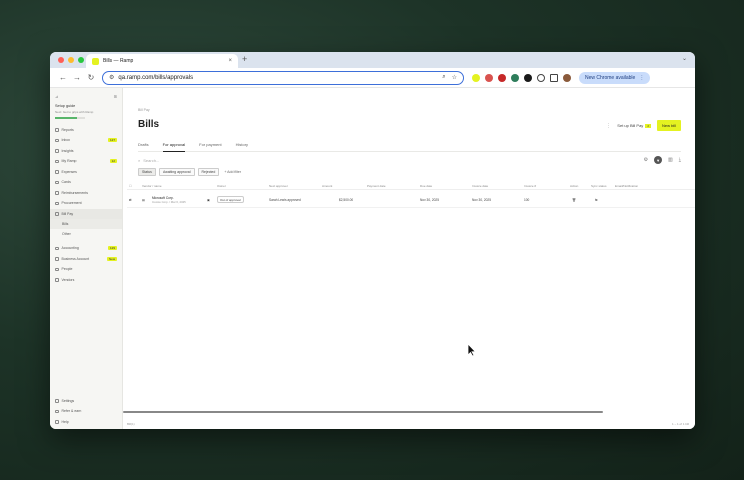 The height and width of the screenshot is (480, 744). What do you see at coordinates (443, 77) in the screenshot?
I see `zoom-icon: ⌕` at bounding box center [443, 77].